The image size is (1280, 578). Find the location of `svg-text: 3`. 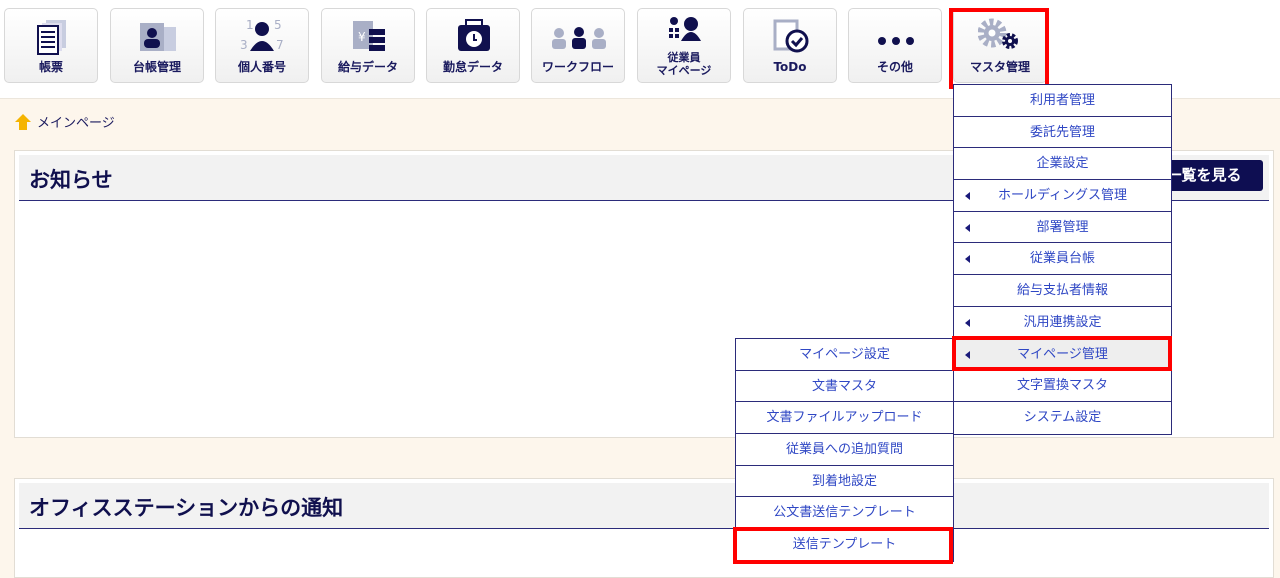

svg-text: 3 is located at coordinates (244, 45).